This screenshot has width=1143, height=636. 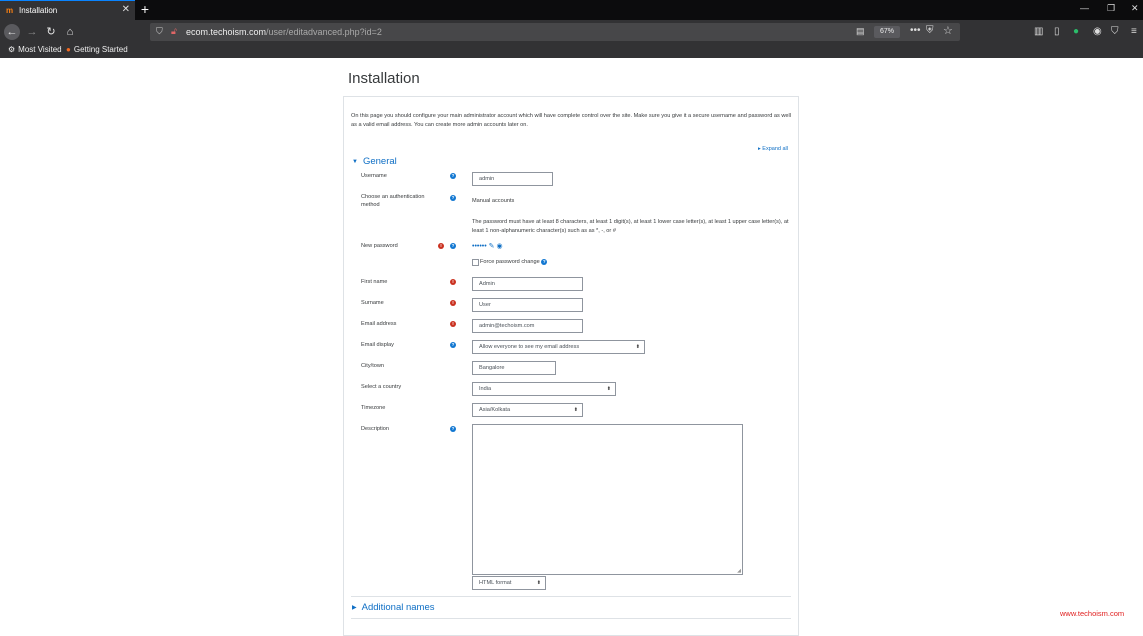 I want to click on moodle-icon: m, so click(x=10, y=10).